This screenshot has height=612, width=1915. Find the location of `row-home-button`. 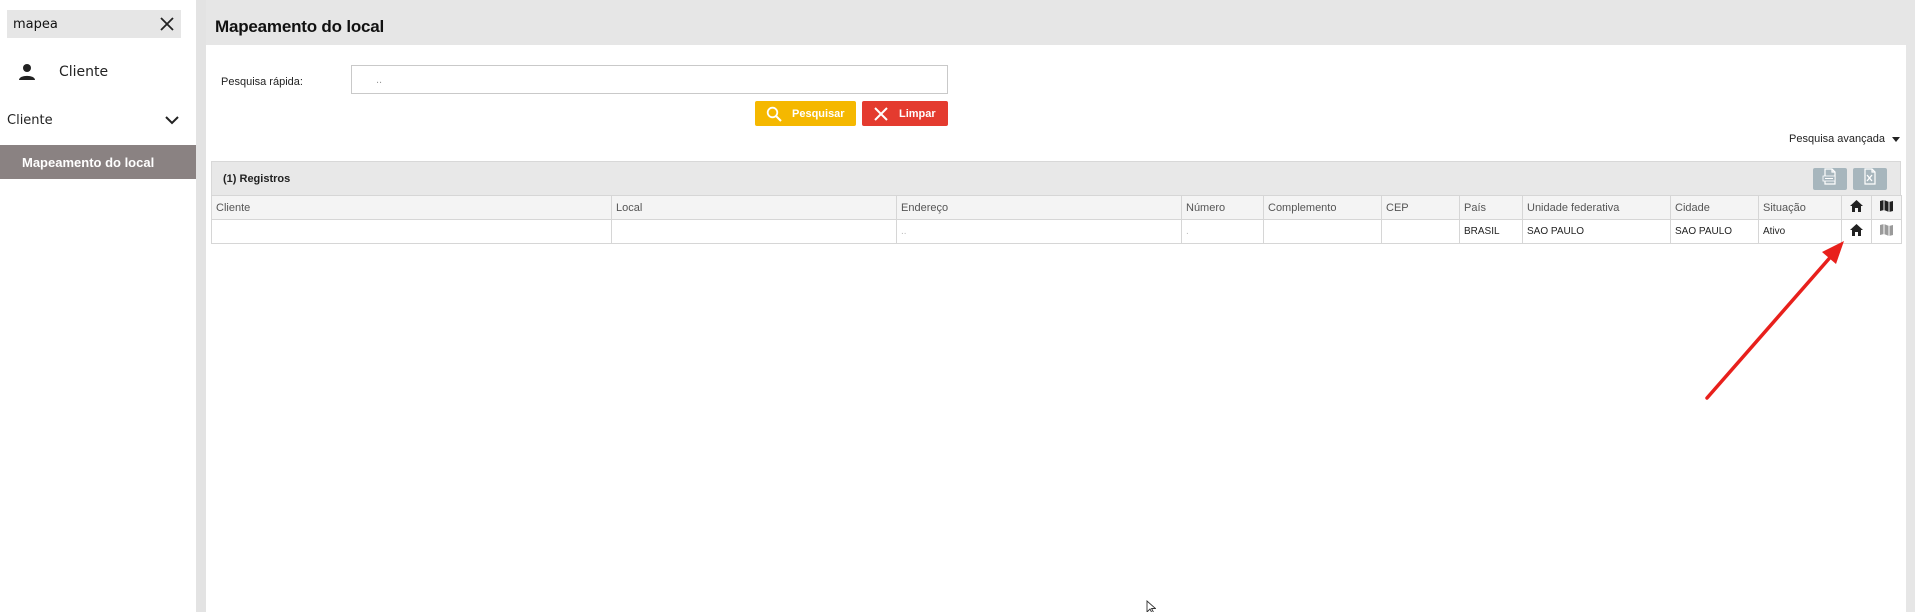

row-home-button is located at coordinates (1856, 231).